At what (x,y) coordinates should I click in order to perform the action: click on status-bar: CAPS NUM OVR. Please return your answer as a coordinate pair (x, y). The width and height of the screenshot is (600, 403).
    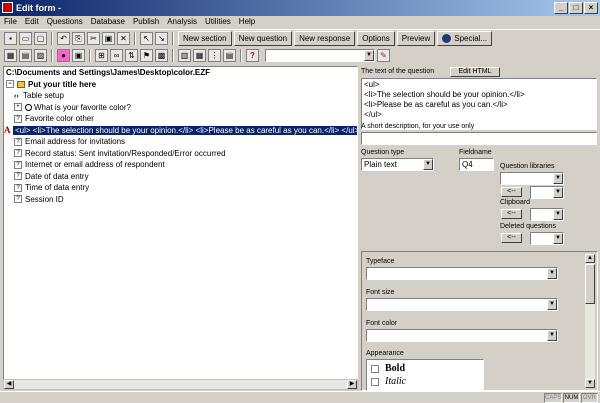
    Looking at the image, I should click on (300, 397).